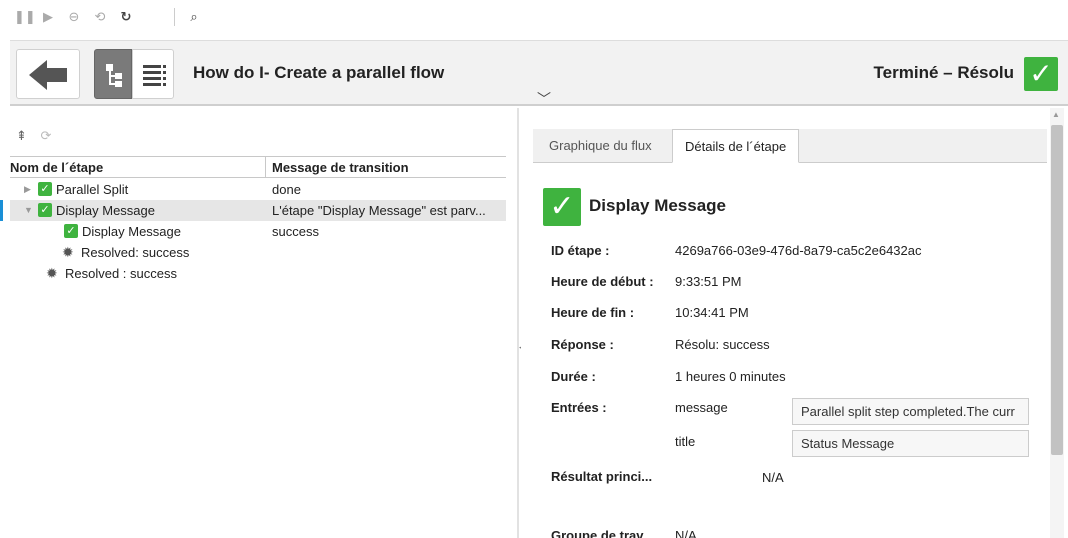  What do you see at coordinates (722, 344) in the screenshot?
I see `value-response: Résolu: success` at bounding box center [722, 344].